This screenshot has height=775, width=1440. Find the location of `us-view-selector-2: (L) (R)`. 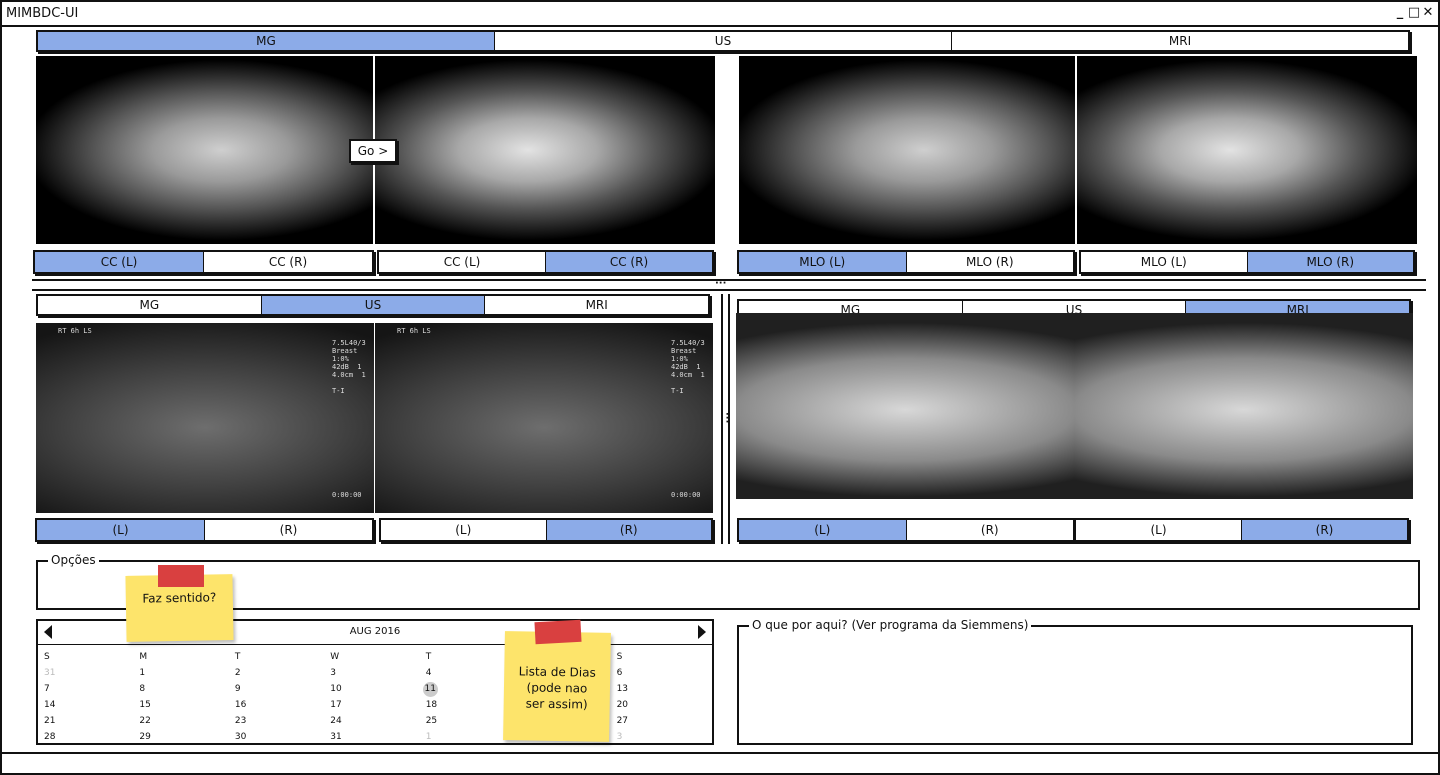

us-view-selector-2: (L) (R) is located at coordinates (546, 530).